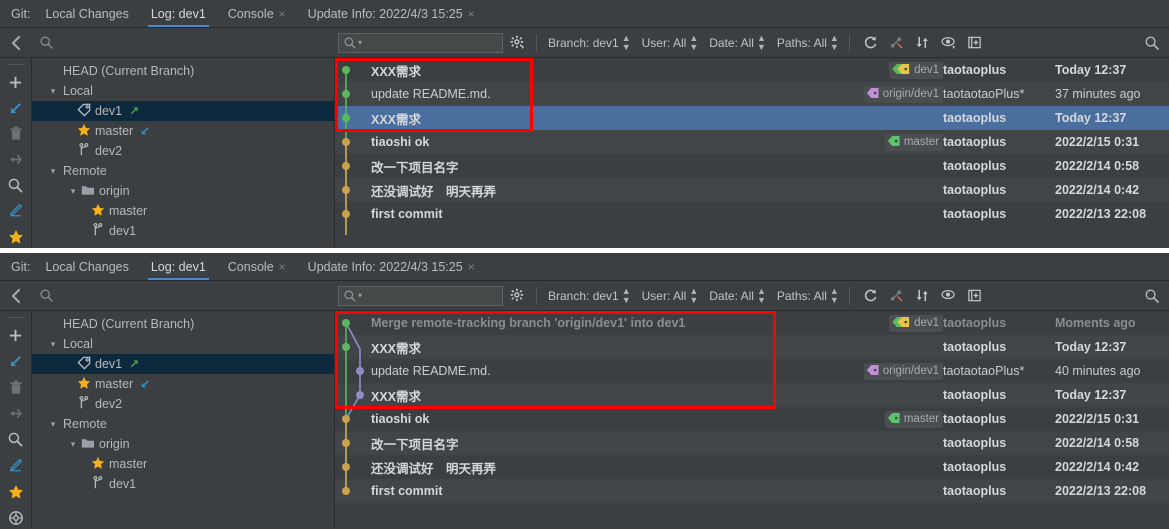  Describe the element at coordinates (949, 43) in the screenshot. I see `show-hide-icon: ▾` at that location.